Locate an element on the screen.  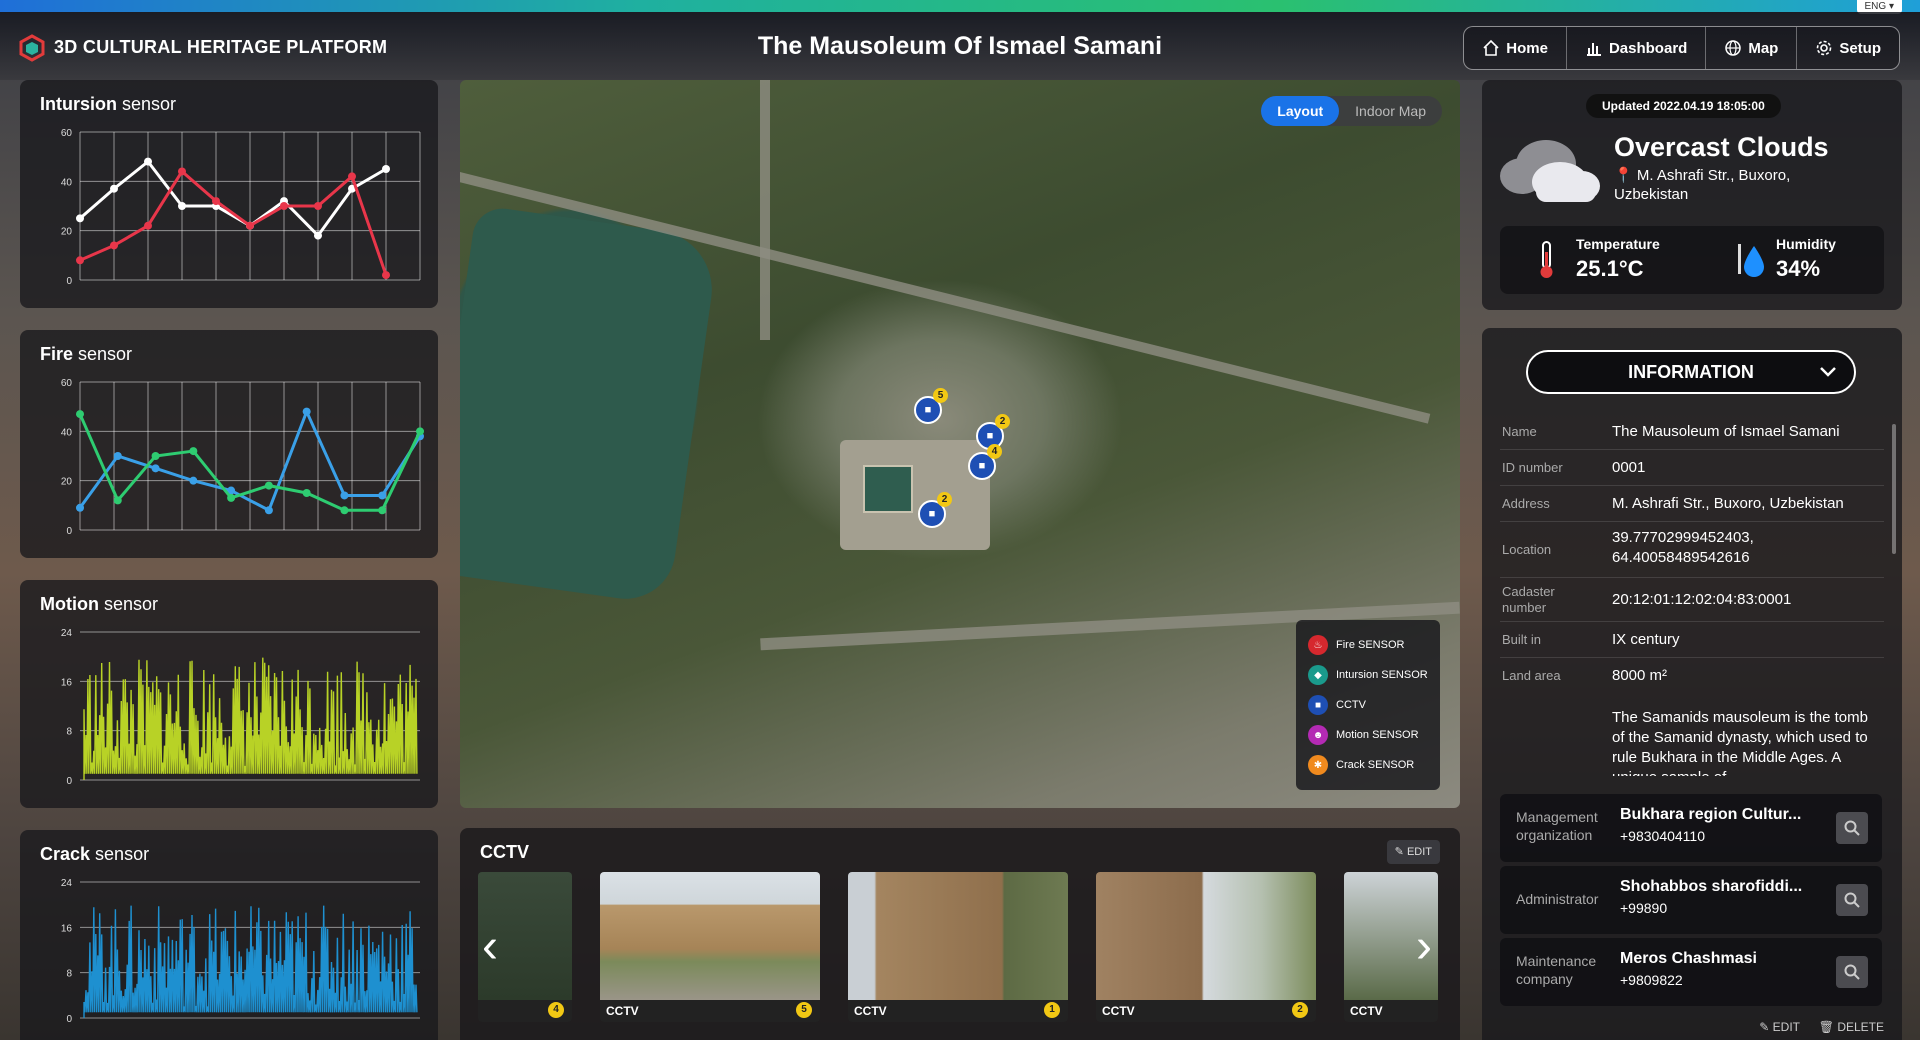
y-tick-label: 0 is located at coordinates (69, 281).